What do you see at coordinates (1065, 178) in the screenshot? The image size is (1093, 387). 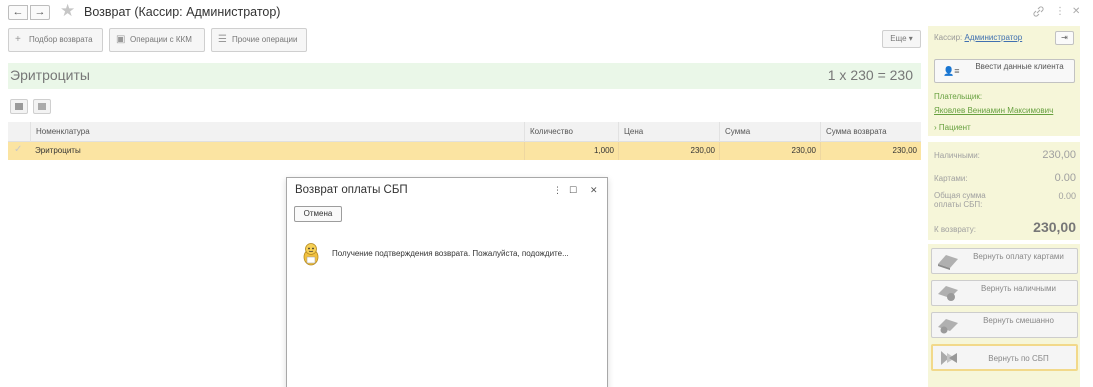 I see `cards-value: 0.00` at bounding box center [1065, 178].